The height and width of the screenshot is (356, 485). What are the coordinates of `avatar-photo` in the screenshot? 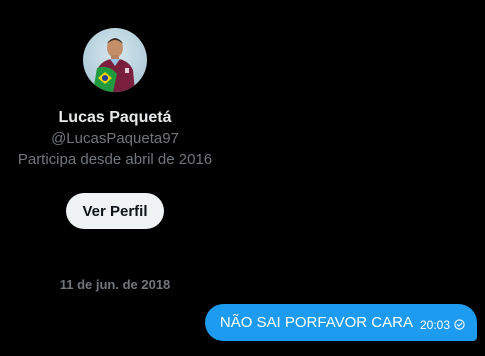 It's located at (114, 65).